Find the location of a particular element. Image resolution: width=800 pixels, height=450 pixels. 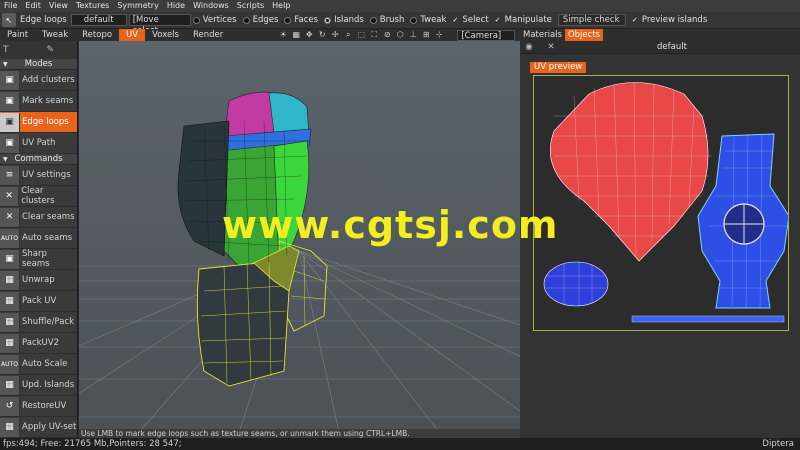

tab-render: Render is located at coordinates (208, 35).